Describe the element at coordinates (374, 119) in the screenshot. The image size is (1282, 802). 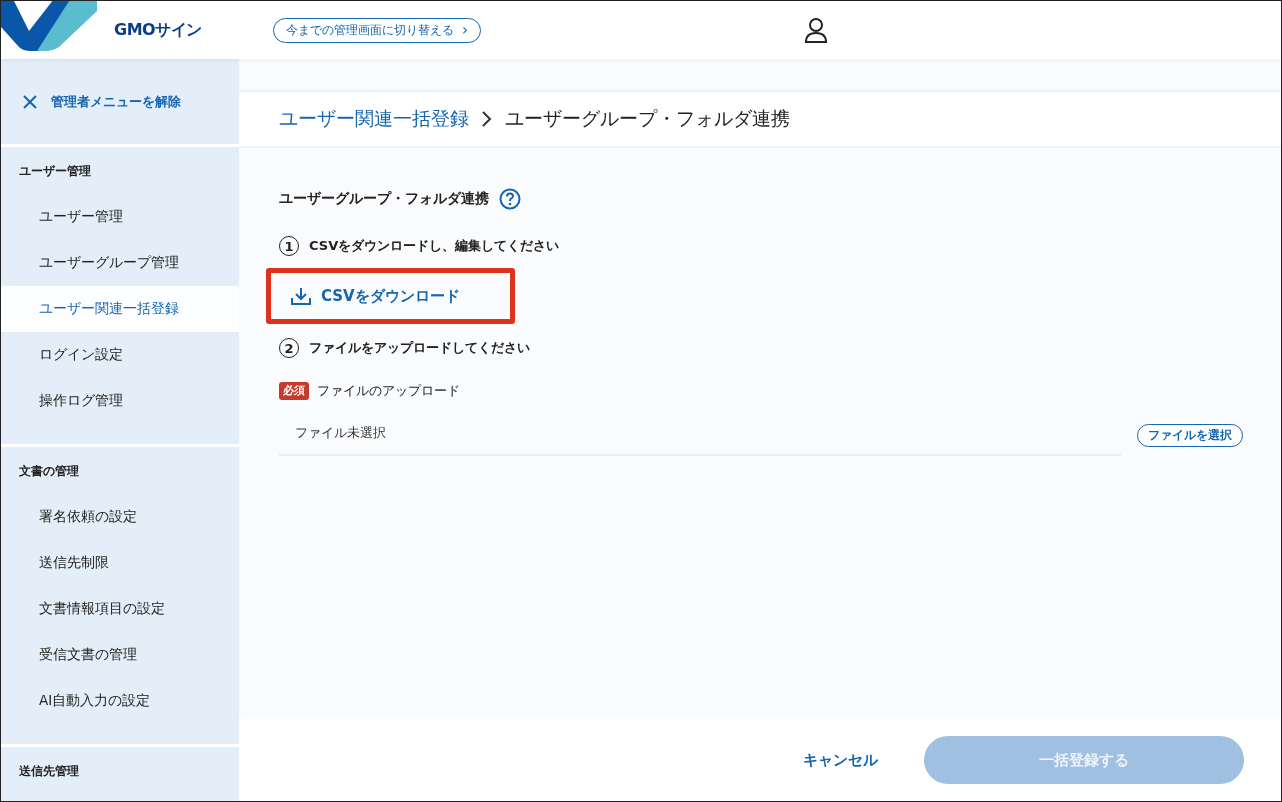
I see `breadcrumb-link: ユーザー関連一括登録` at that location.